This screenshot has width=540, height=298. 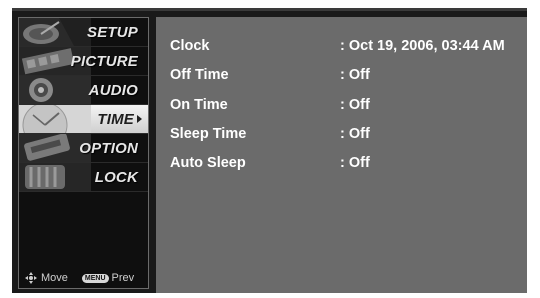 What do you see at coordinates (139, 119) in the screenshot?
I see `chevron-right-icon` at bounding box center [139, 119].